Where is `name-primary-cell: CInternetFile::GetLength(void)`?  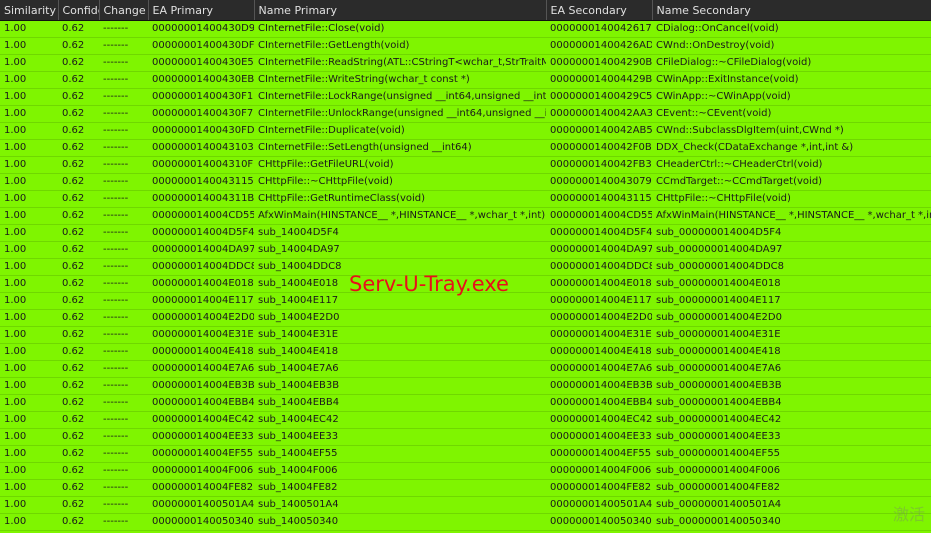 name-primary-cell: CInternetFile::GetLength(void) is located at coordinates (400, 46).